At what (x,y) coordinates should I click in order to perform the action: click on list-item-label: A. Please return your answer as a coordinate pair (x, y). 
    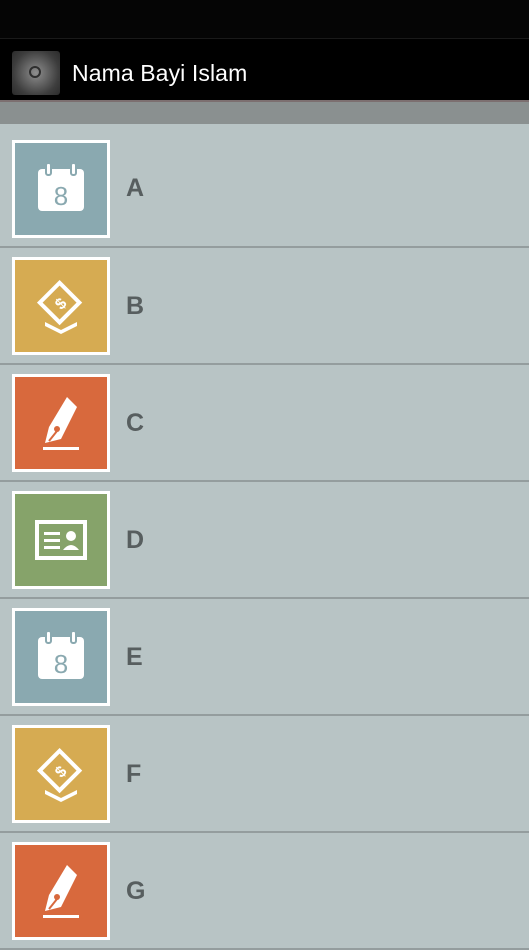
    Looking at the image, I should click on (135, 188).